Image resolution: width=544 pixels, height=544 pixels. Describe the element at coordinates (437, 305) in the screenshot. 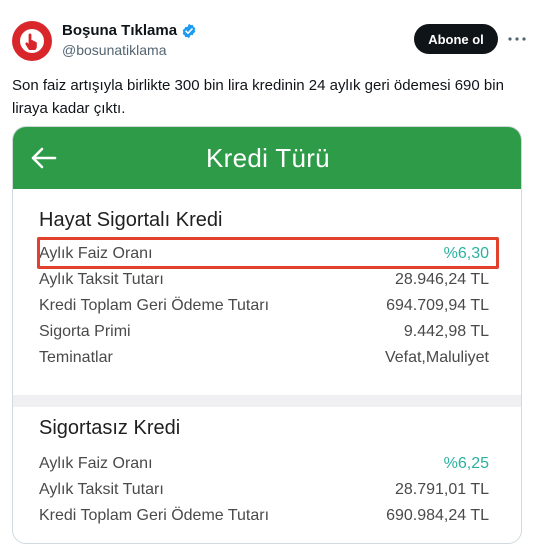

I see `row-value: 694.709,94 TL` at that location.